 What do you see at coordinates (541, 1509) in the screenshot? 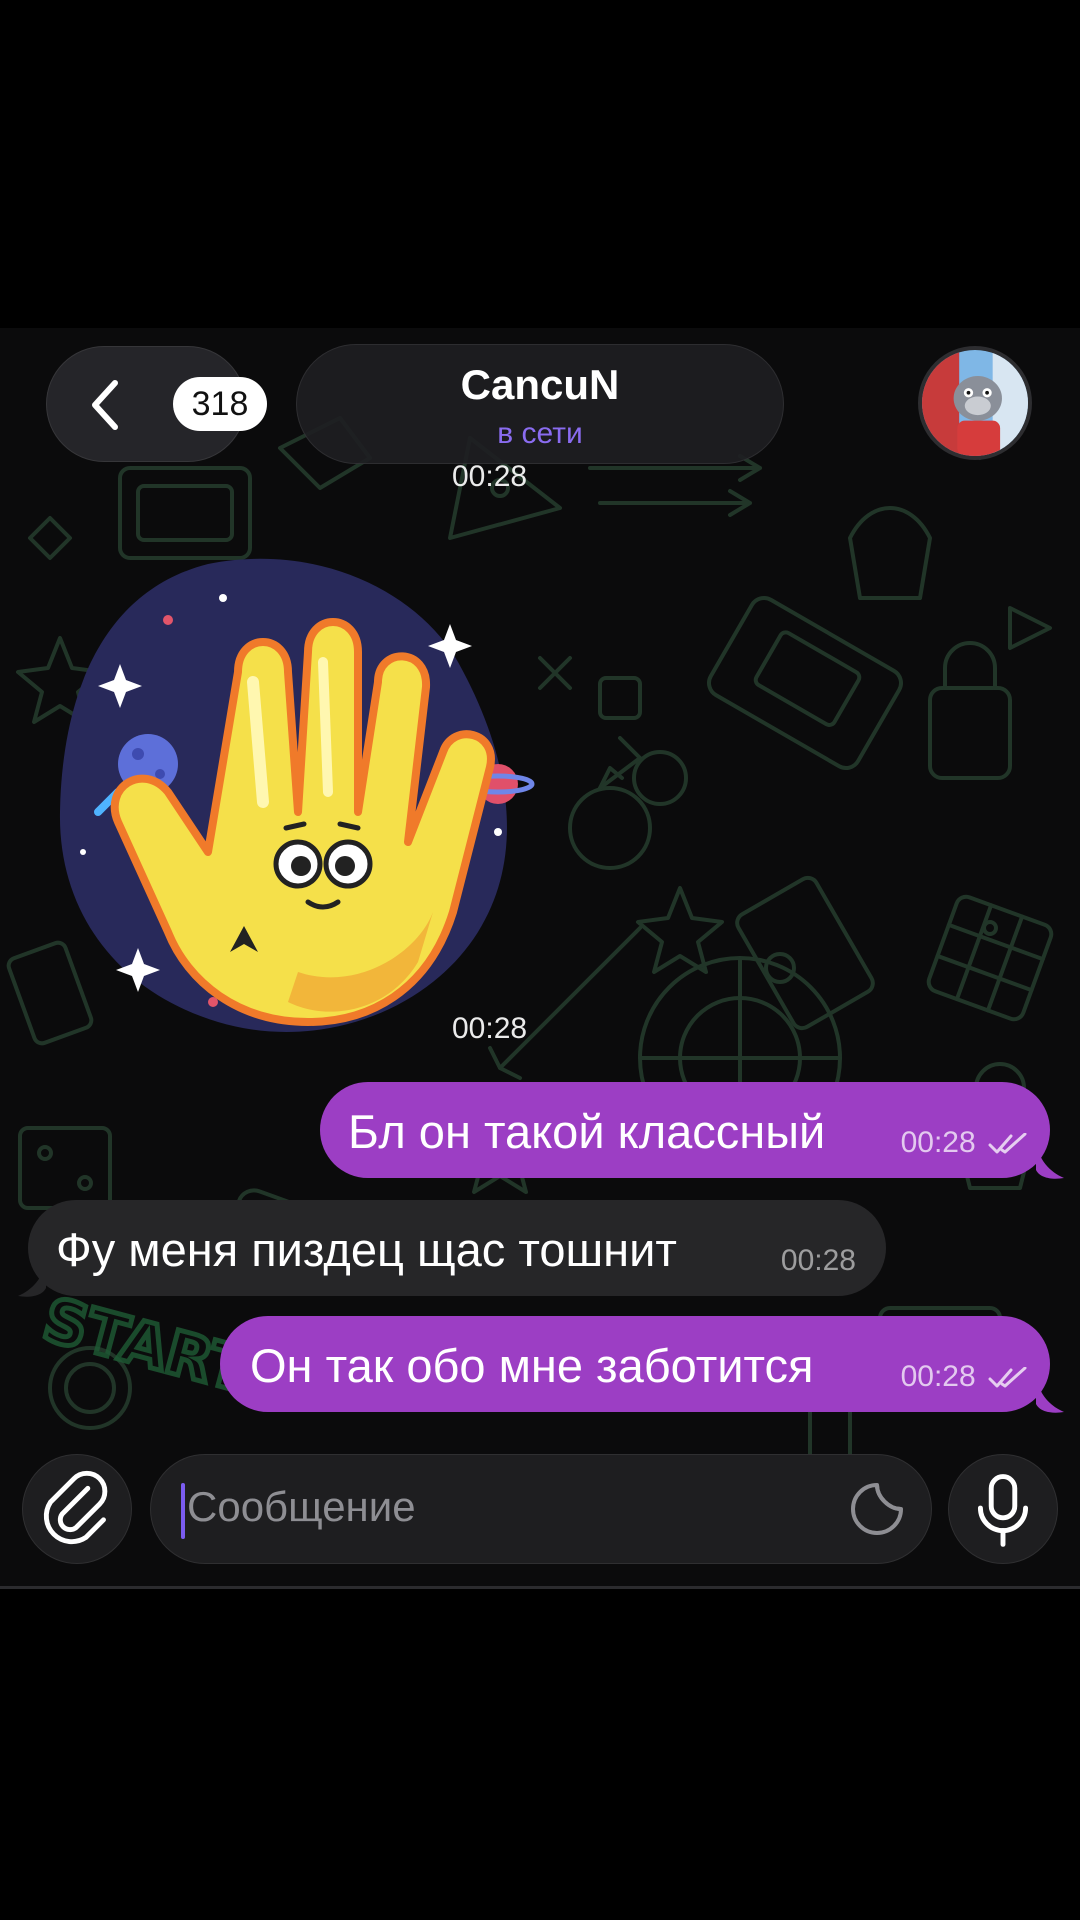
I see `message-input: Сообщение` at bounding box center [541, 1509].